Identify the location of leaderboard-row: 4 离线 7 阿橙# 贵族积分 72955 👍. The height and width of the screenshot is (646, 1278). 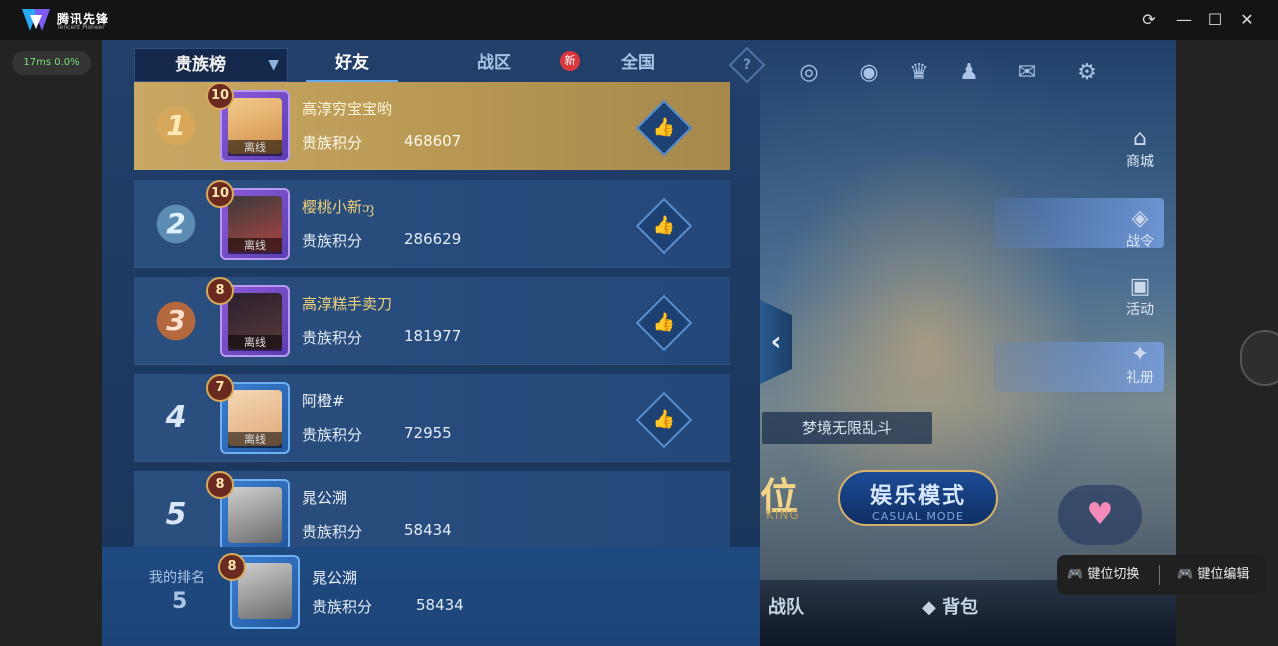
(432, 418).